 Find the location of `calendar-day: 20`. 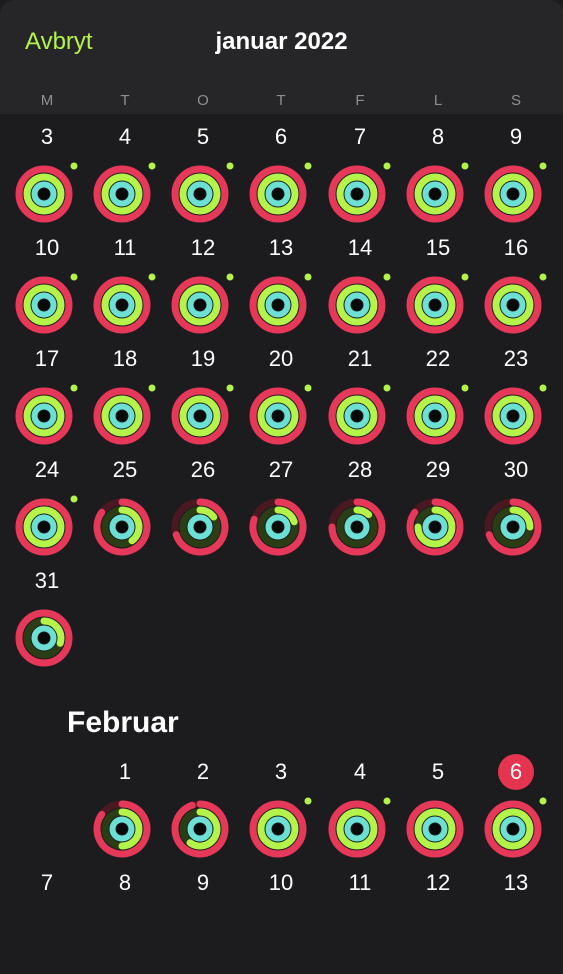

calendar-day: 20 is located at coordinates (281, 398).